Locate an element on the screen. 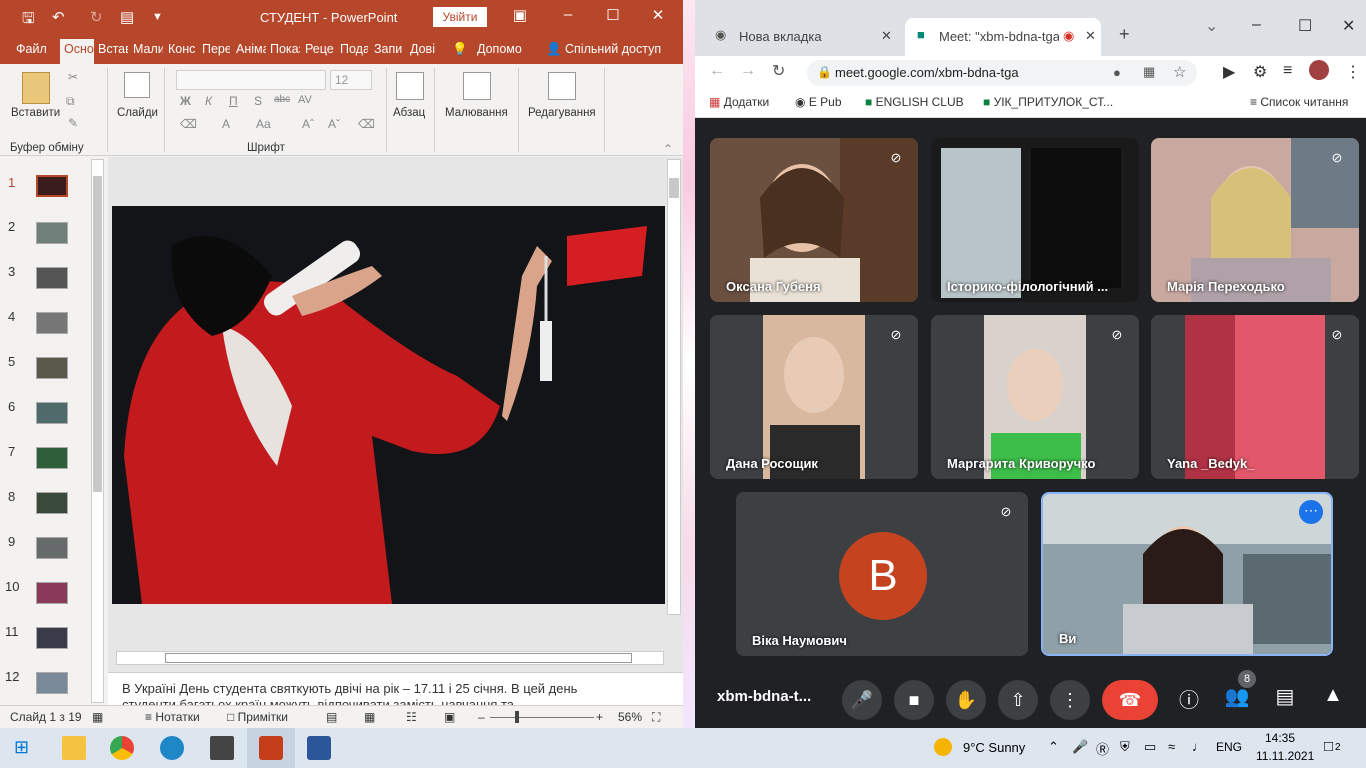 The height and width of the screenshot is (768, 1366). font-name-select is located at coordinates (251, 80).